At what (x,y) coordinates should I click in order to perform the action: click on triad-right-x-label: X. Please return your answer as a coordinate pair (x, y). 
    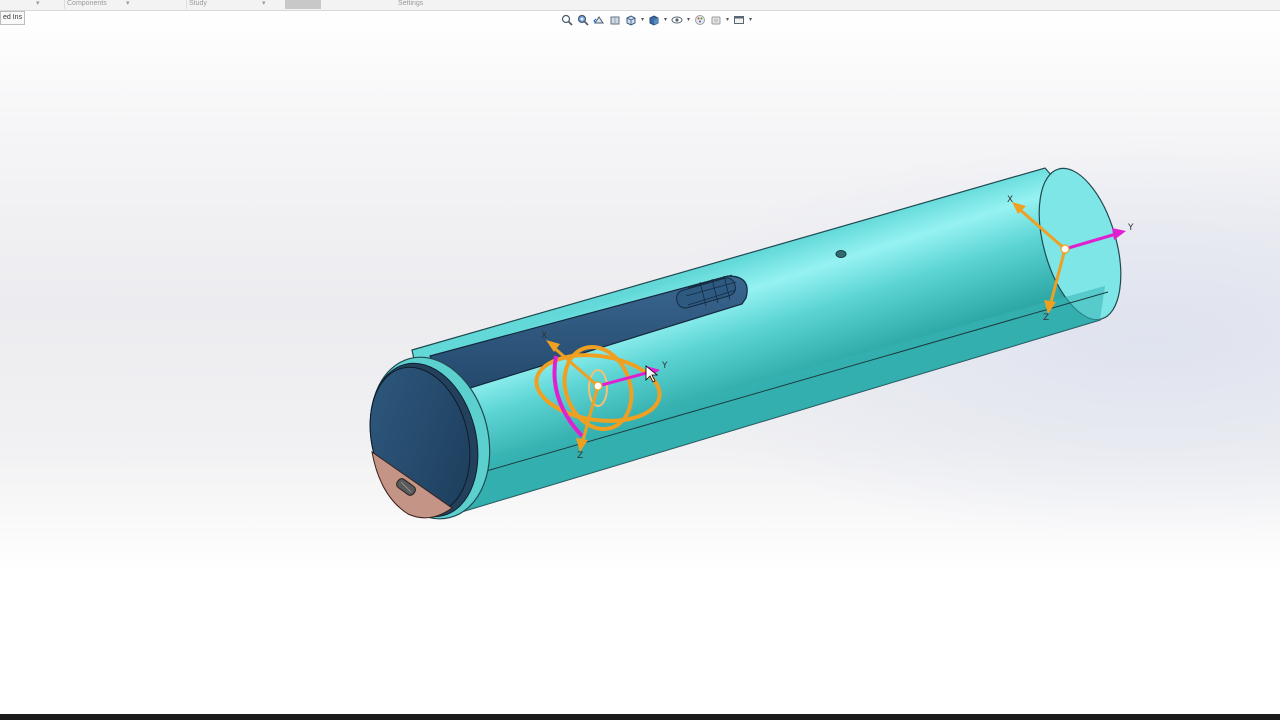
    Looking at the image, I should click on (1010, 200).